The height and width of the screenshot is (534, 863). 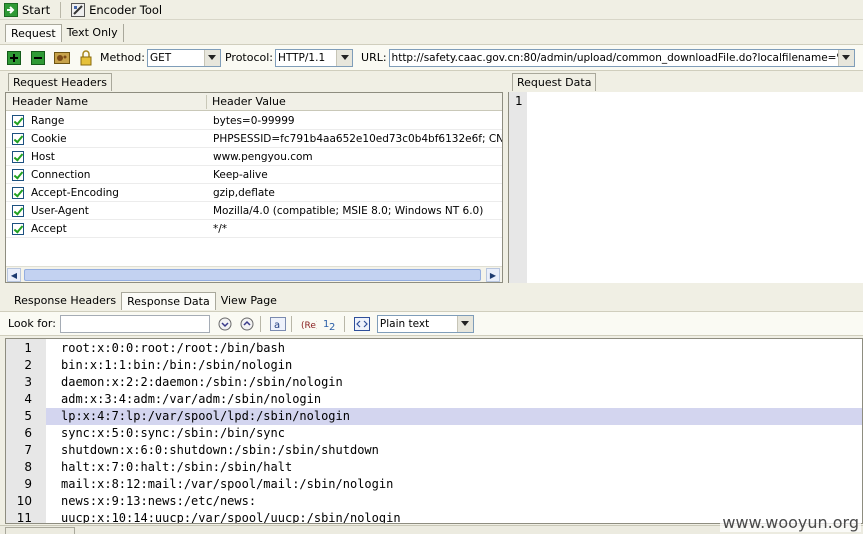 I want to click on protocol-select: HTTP/1.1, so click(x=314, y=57).